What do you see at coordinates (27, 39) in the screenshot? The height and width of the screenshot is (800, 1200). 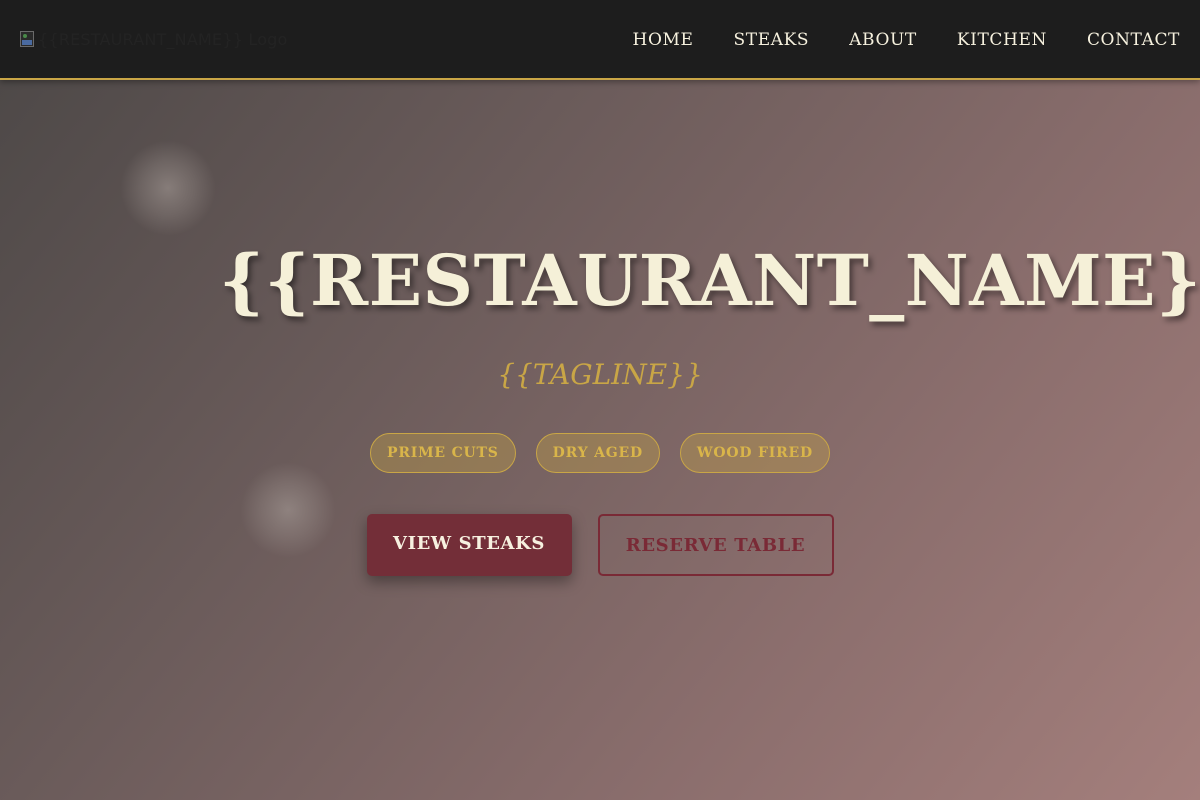 I see `broken-image-icon` at bounding box center [27, 39].